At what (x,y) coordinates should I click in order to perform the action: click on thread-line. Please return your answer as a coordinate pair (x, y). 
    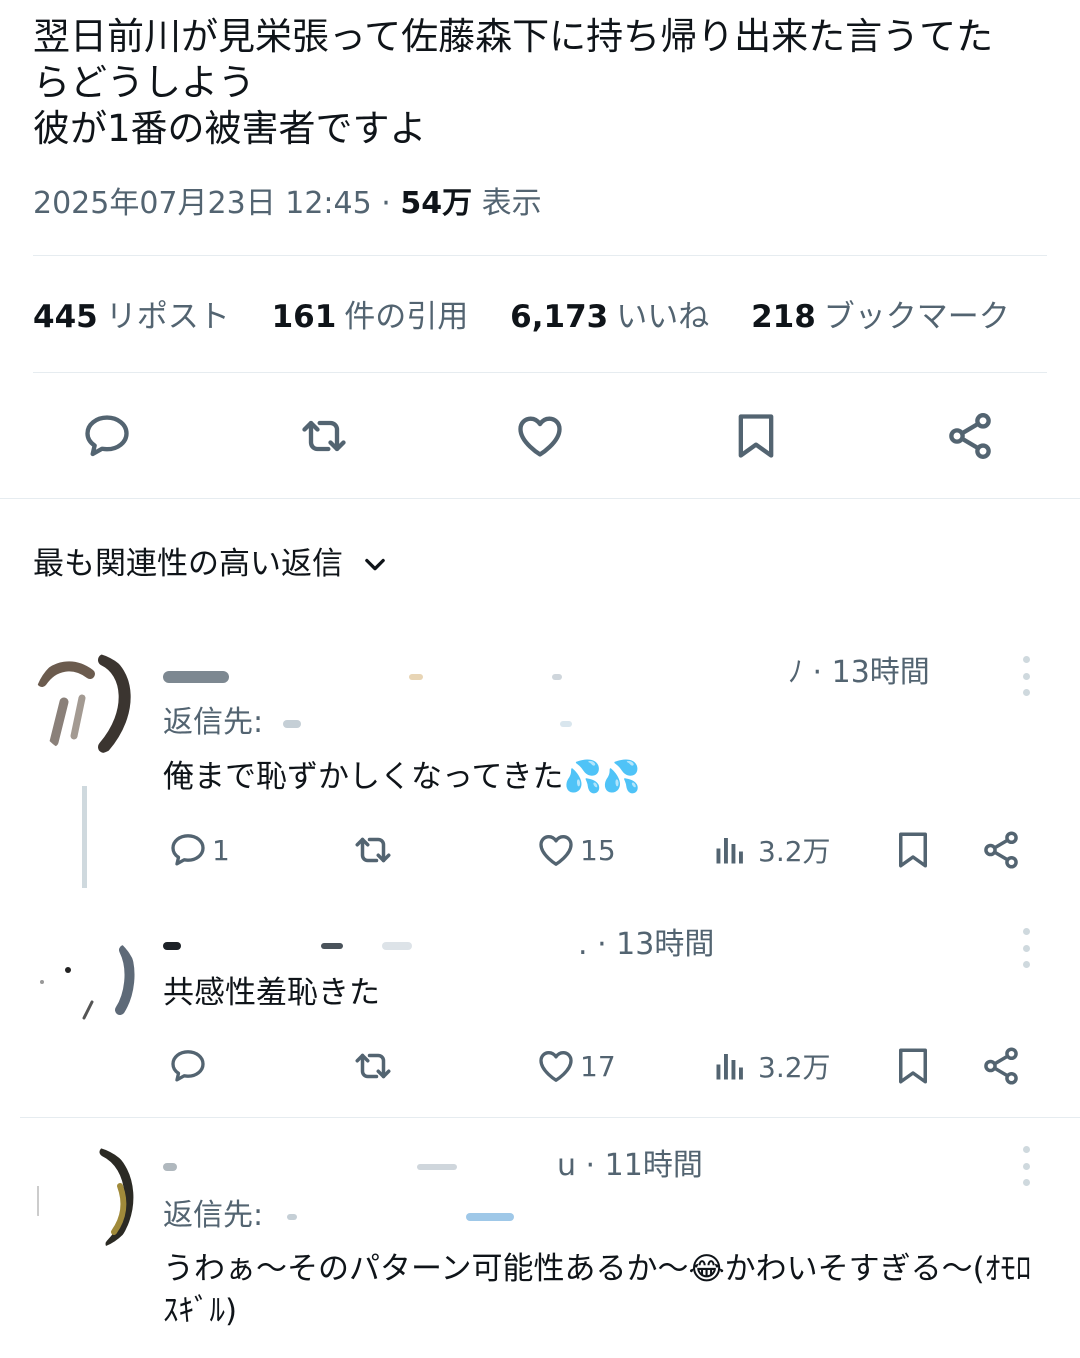
    Looking at the image, I should click on (84, 837).